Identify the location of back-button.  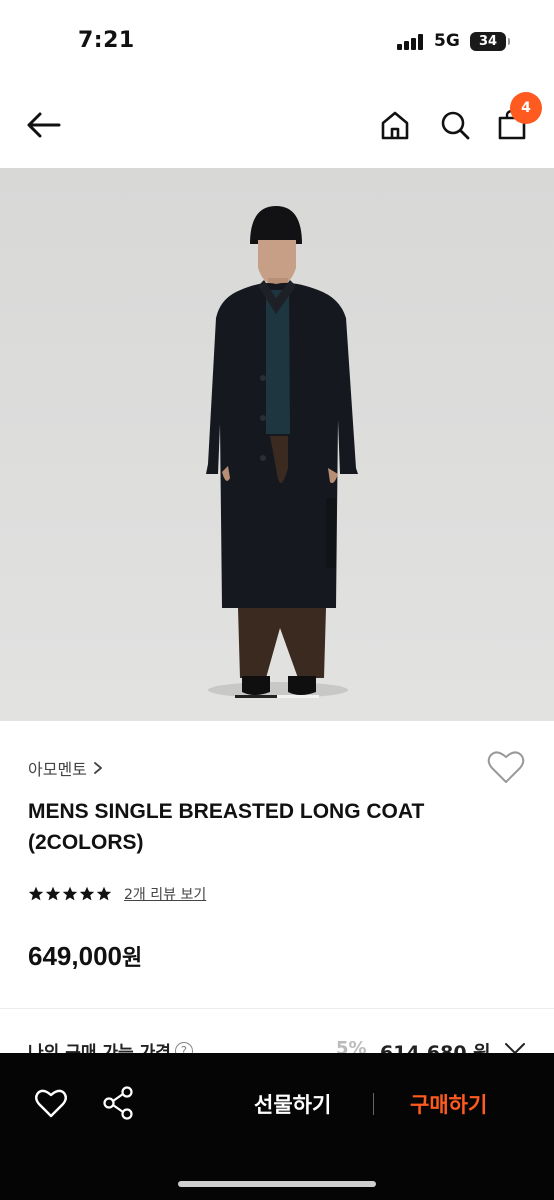
(43, 125).